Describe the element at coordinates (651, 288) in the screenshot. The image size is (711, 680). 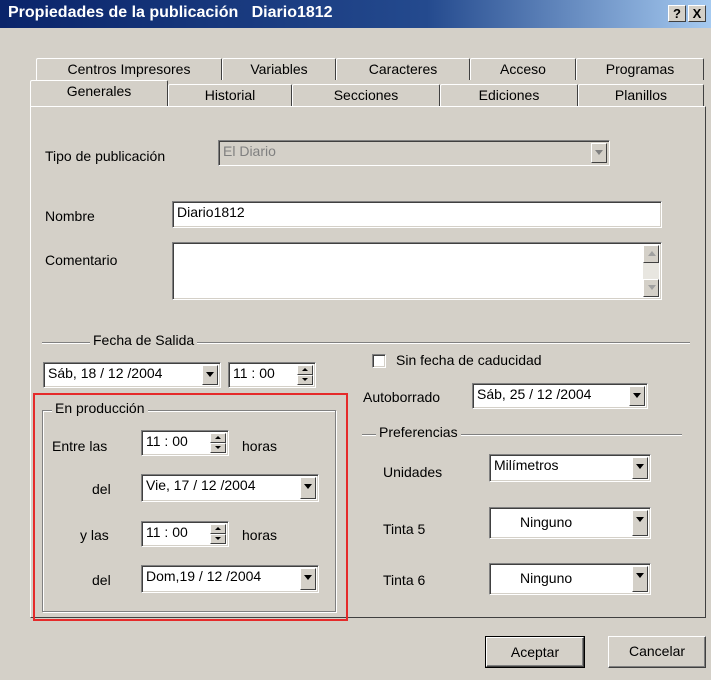
I see `scroll-down-icon` at that location.